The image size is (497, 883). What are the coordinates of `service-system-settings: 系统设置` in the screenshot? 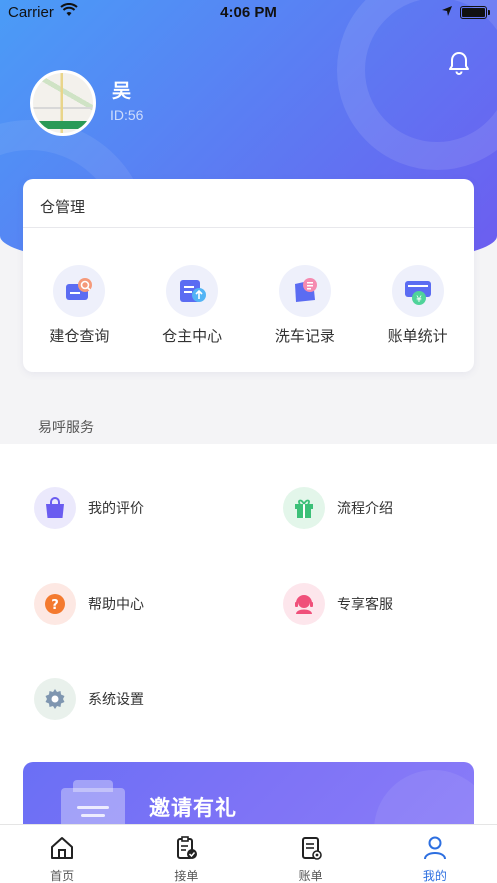 It's located at (89, 699).